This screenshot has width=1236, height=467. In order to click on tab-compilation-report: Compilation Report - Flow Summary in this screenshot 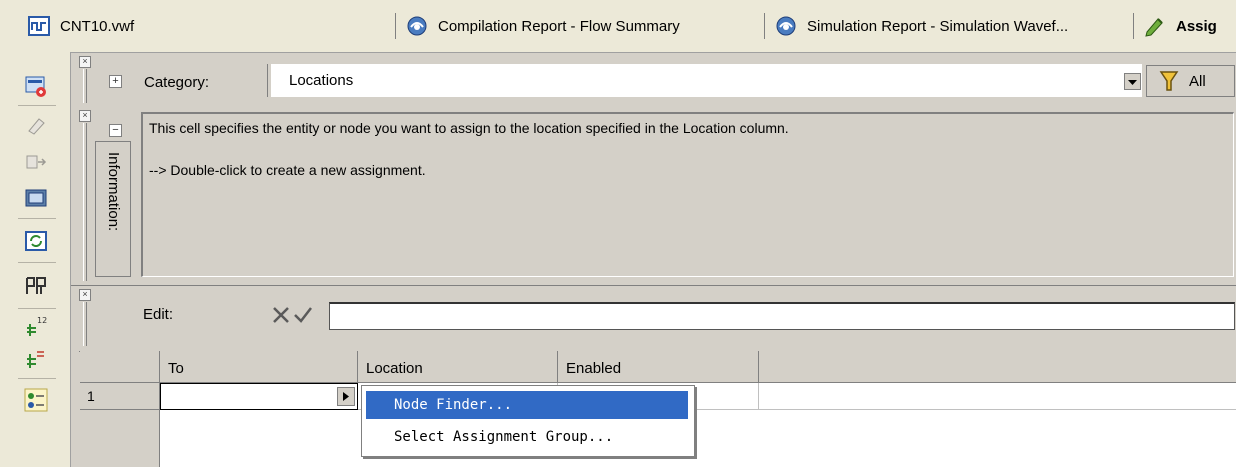, I will do `click(537, 26)`.